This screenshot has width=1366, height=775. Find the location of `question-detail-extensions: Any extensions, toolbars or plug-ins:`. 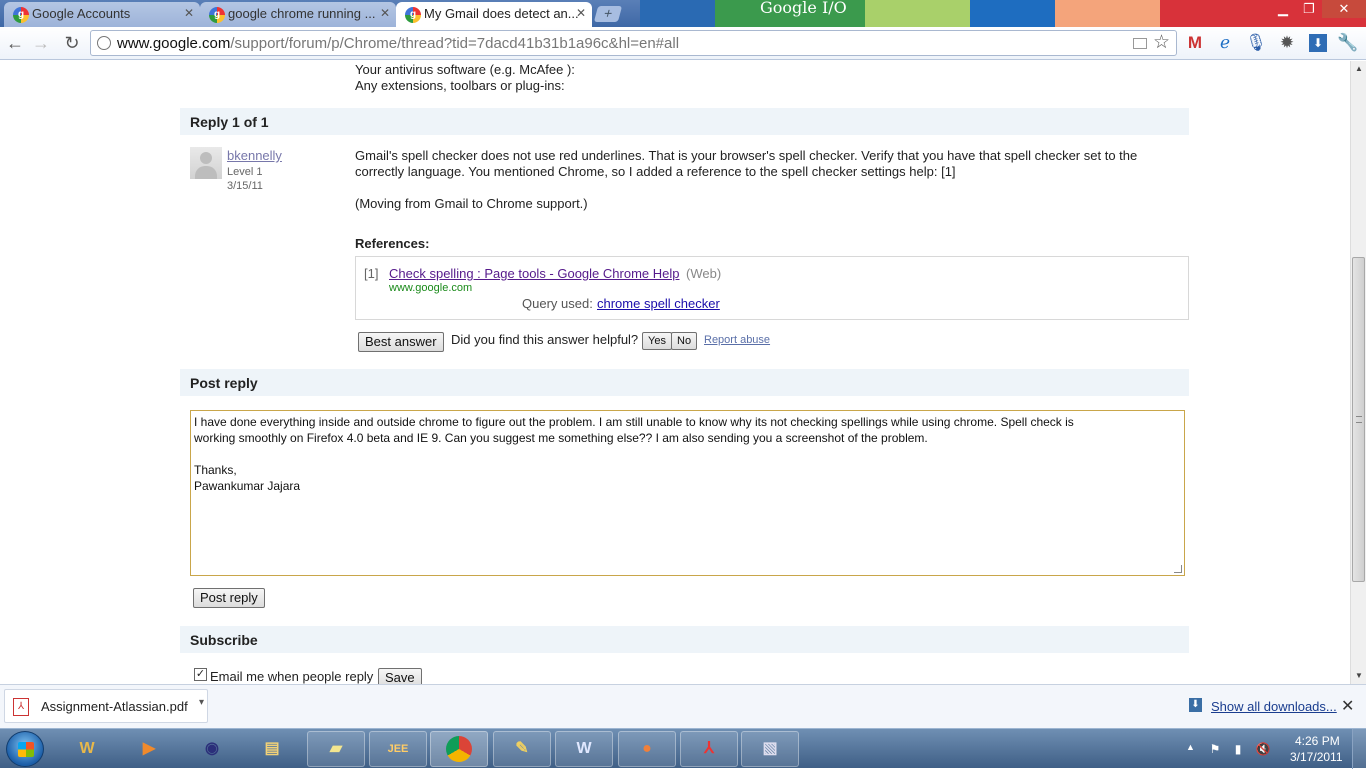

question-detail-extensions: Any extensions, toolbars or plug-ins: is located at coordinates (460, 85).